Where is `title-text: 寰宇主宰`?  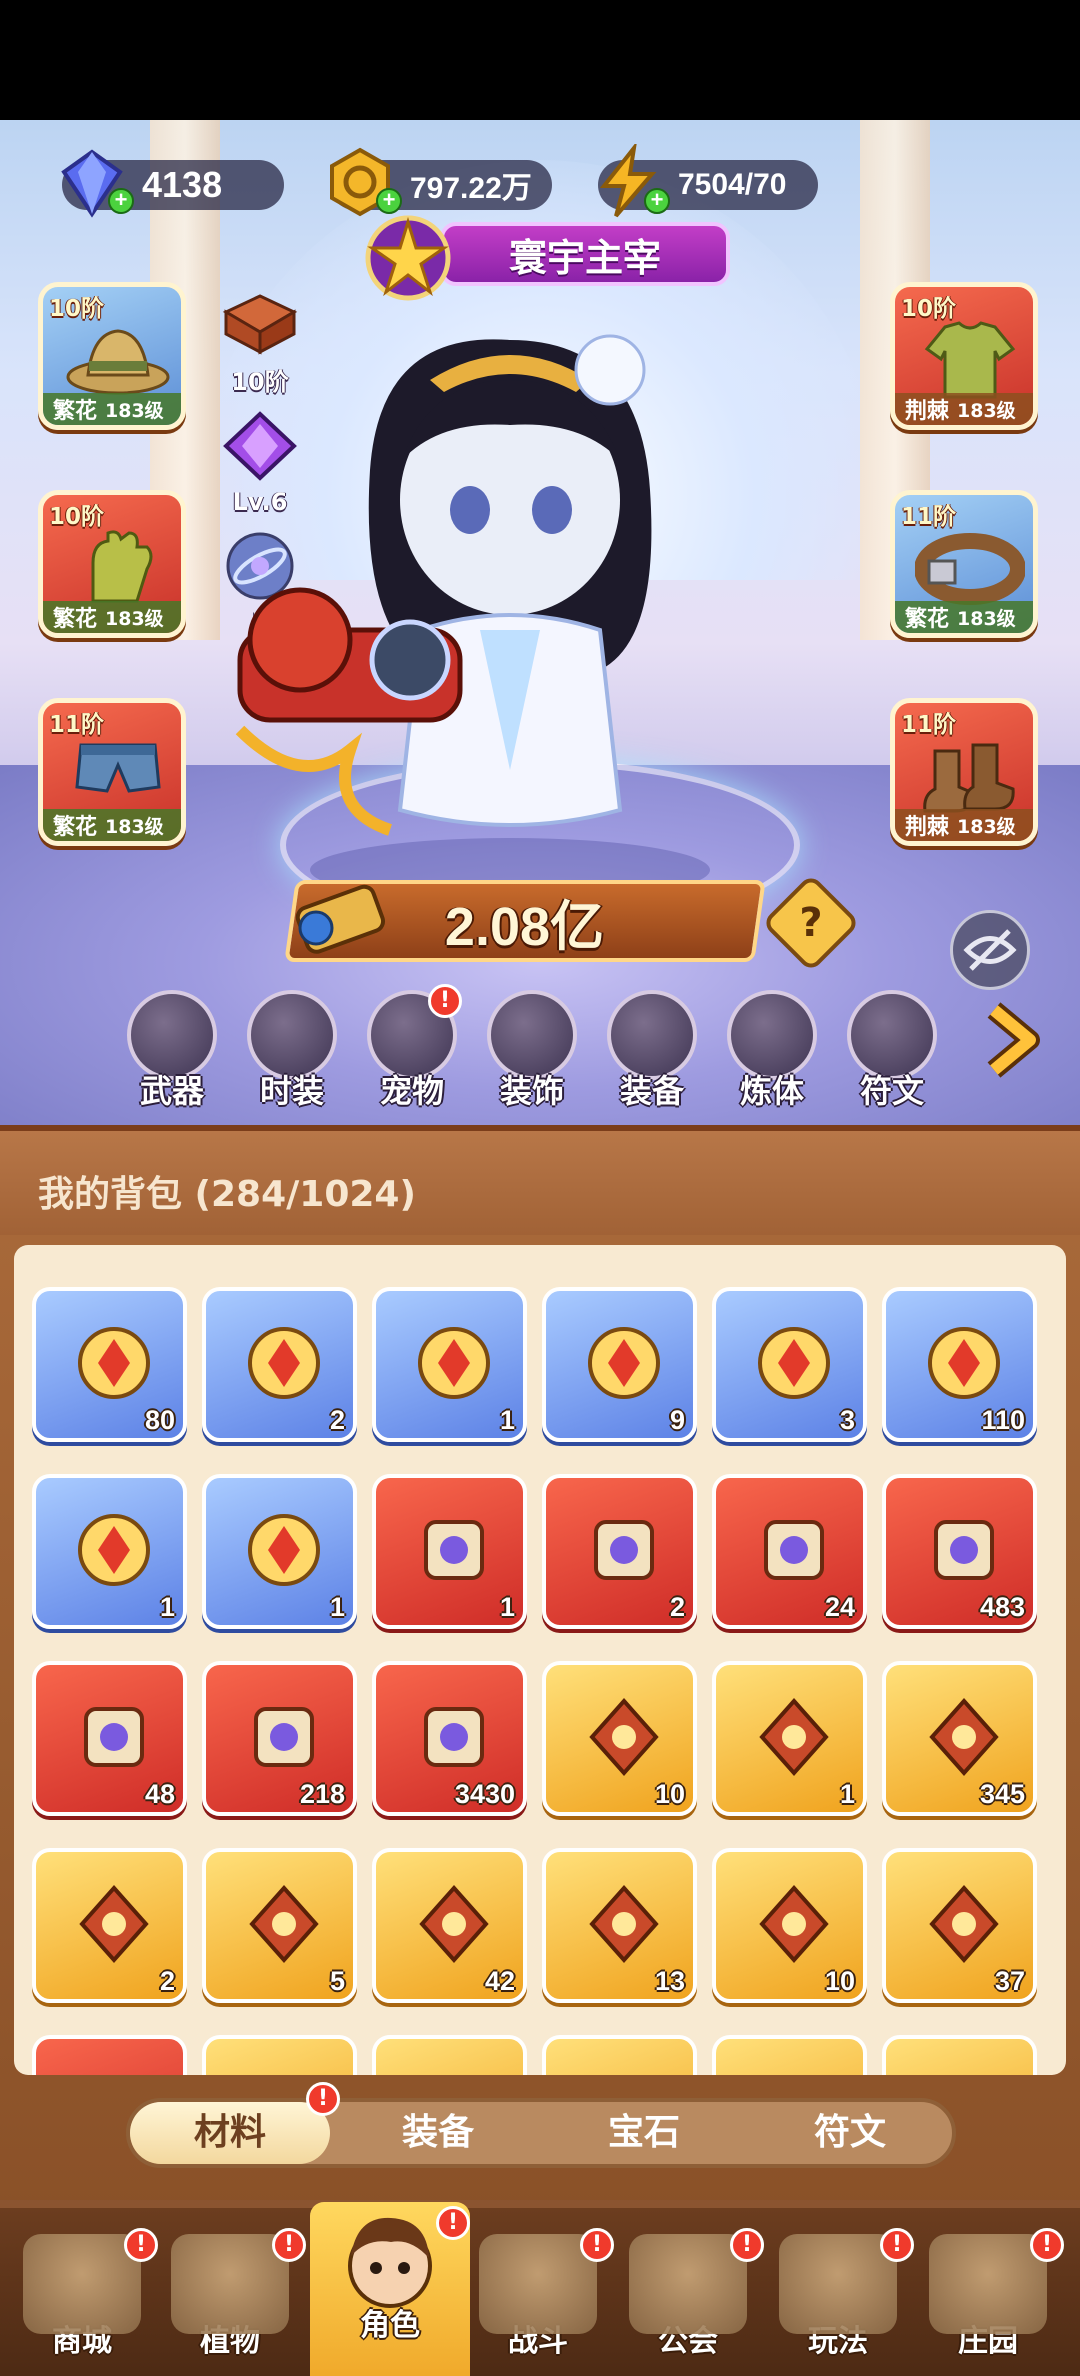 title-text: 寰宇主宰 is located at coordinates (584, 257).